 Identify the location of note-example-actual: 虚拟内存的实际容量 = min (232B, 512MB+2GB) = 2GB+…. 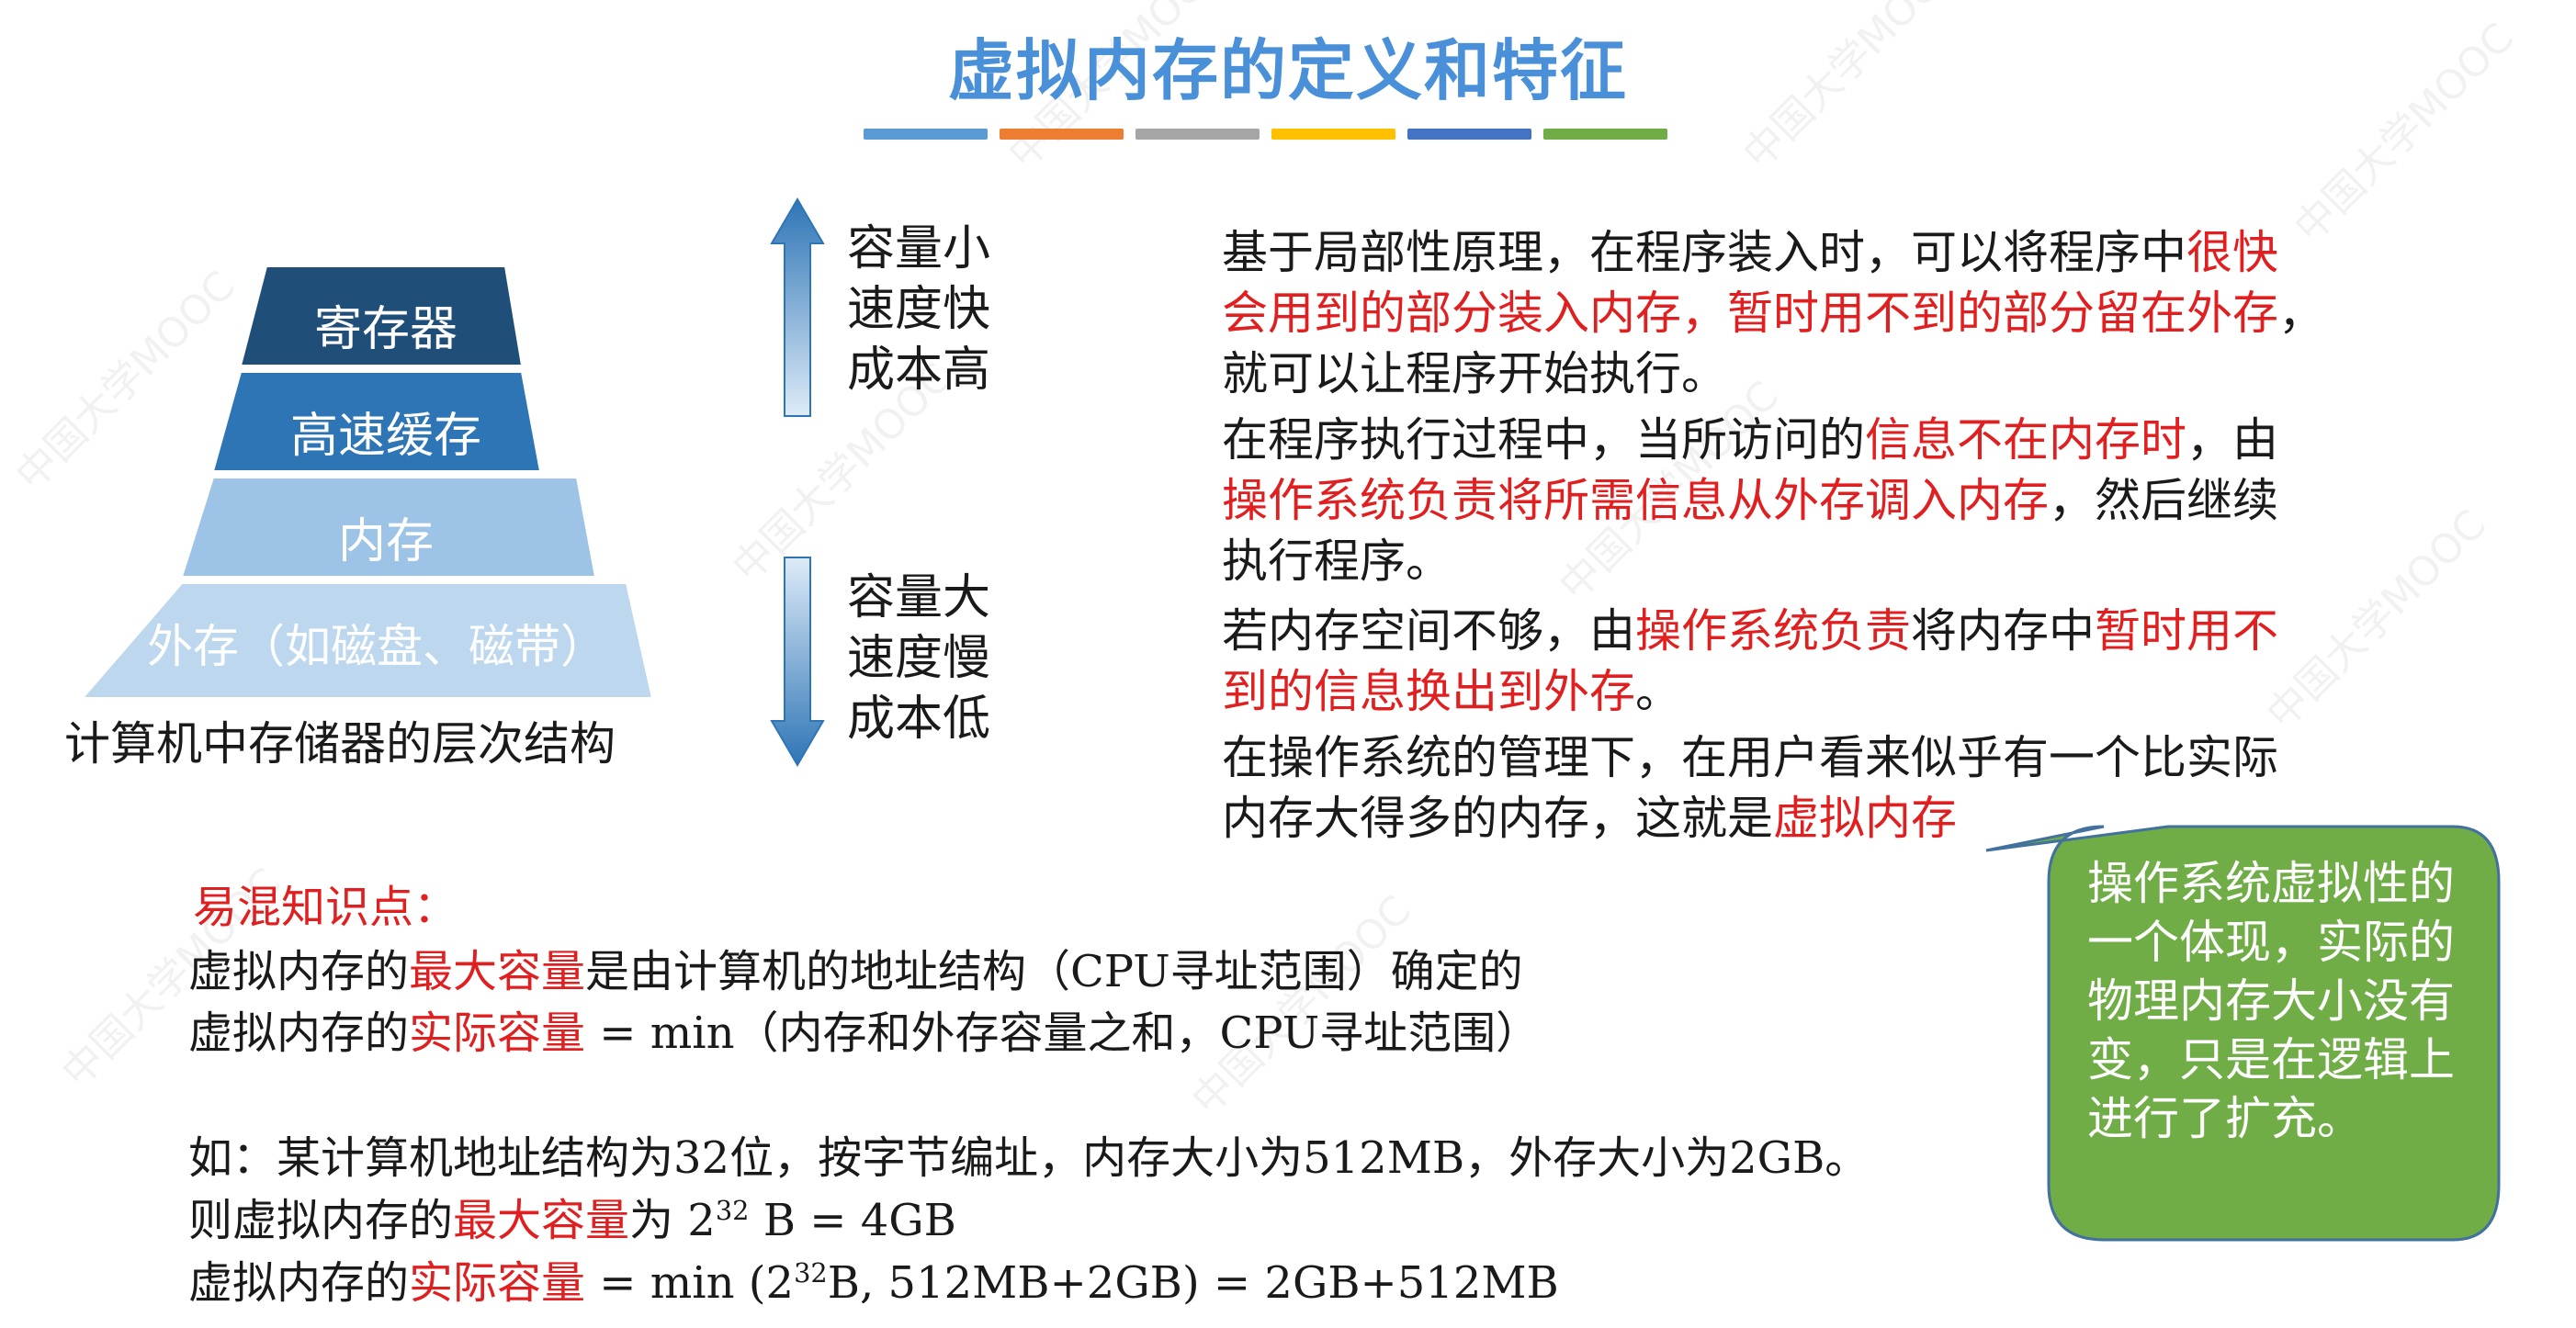
(873, 1283).